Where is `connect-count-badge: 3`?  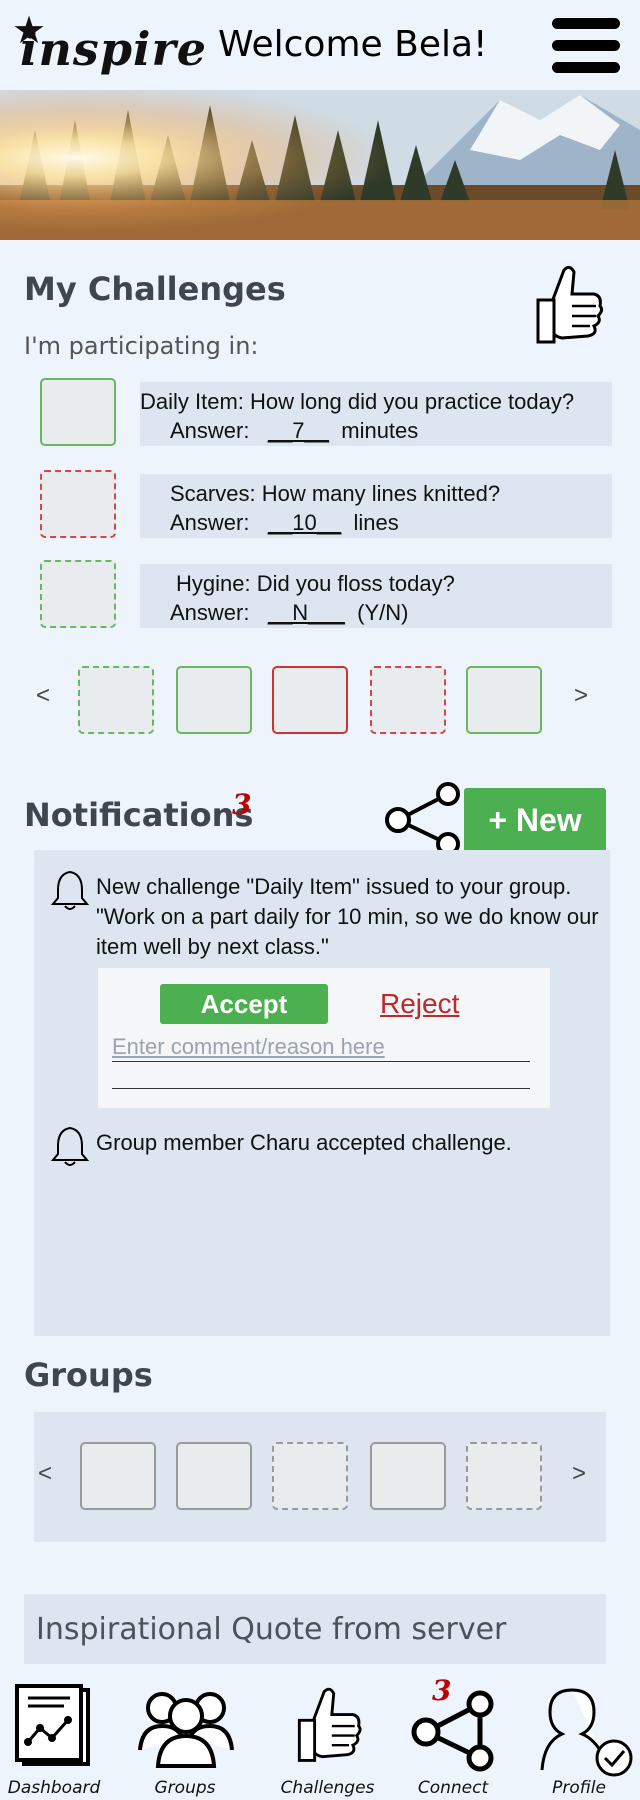 connect-count-badge: 3 is located at coordinates (442, 1690).